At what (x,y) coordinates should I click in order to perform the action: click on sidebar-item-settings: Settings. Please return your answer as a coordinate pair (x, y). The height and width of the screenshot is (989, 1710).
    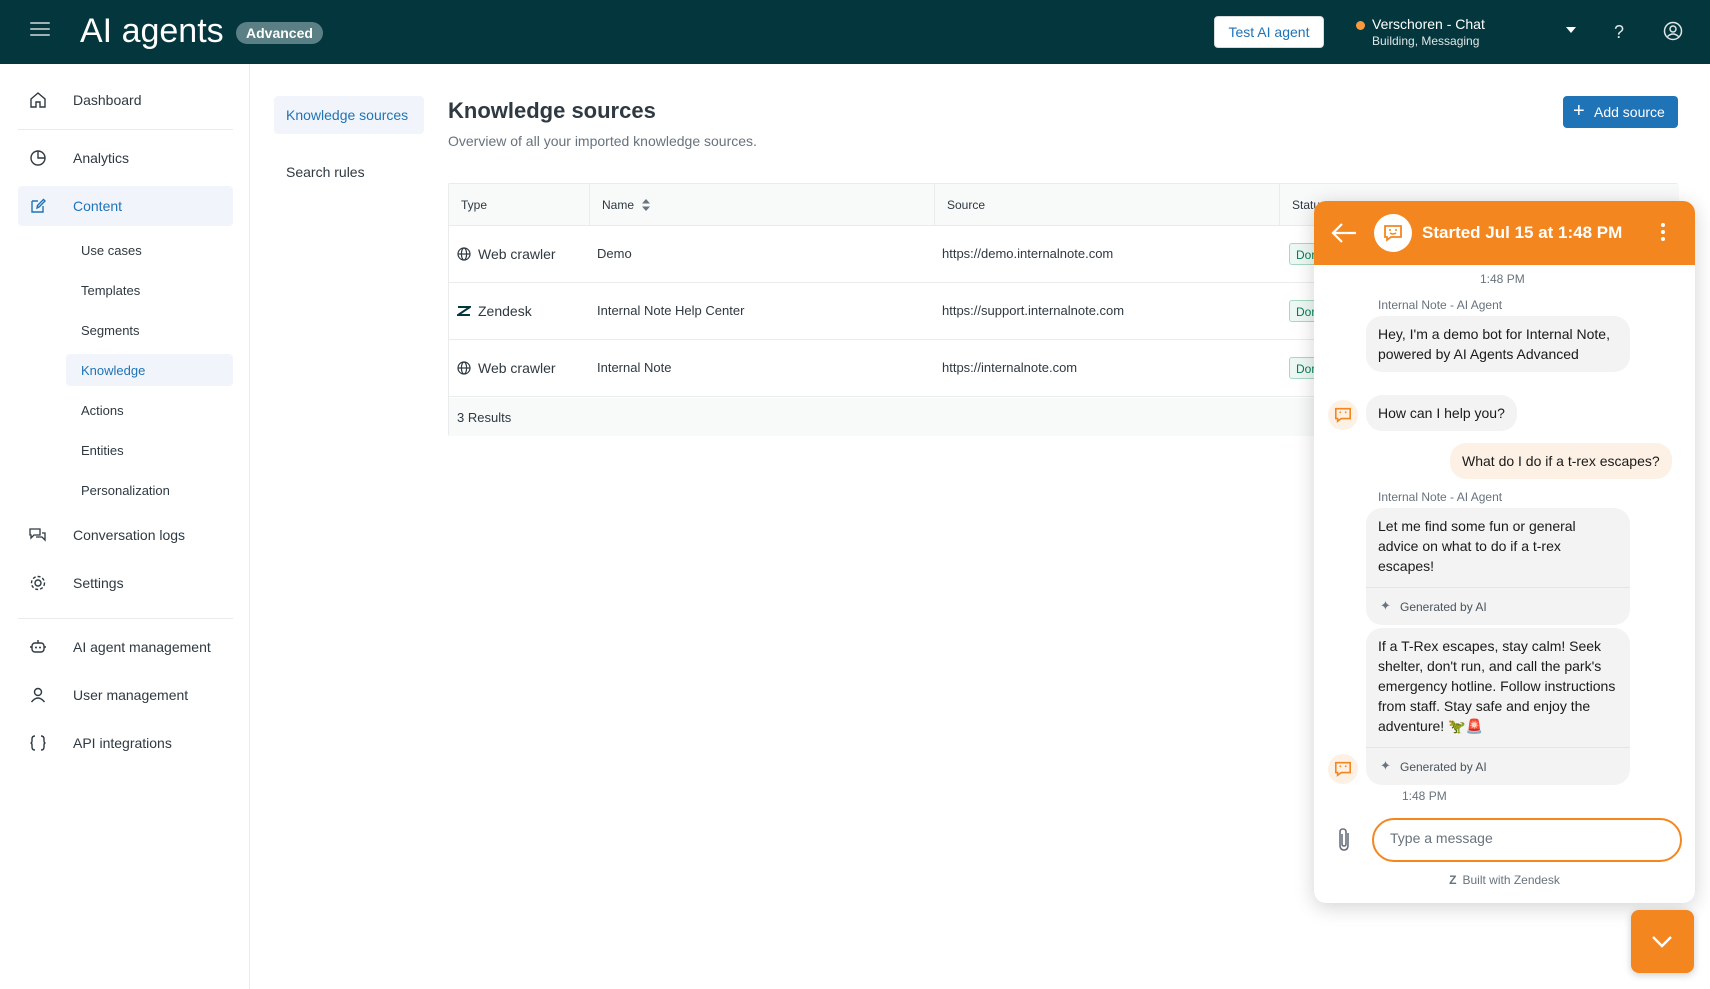
    Looking at the image, I should click on (125, 583).